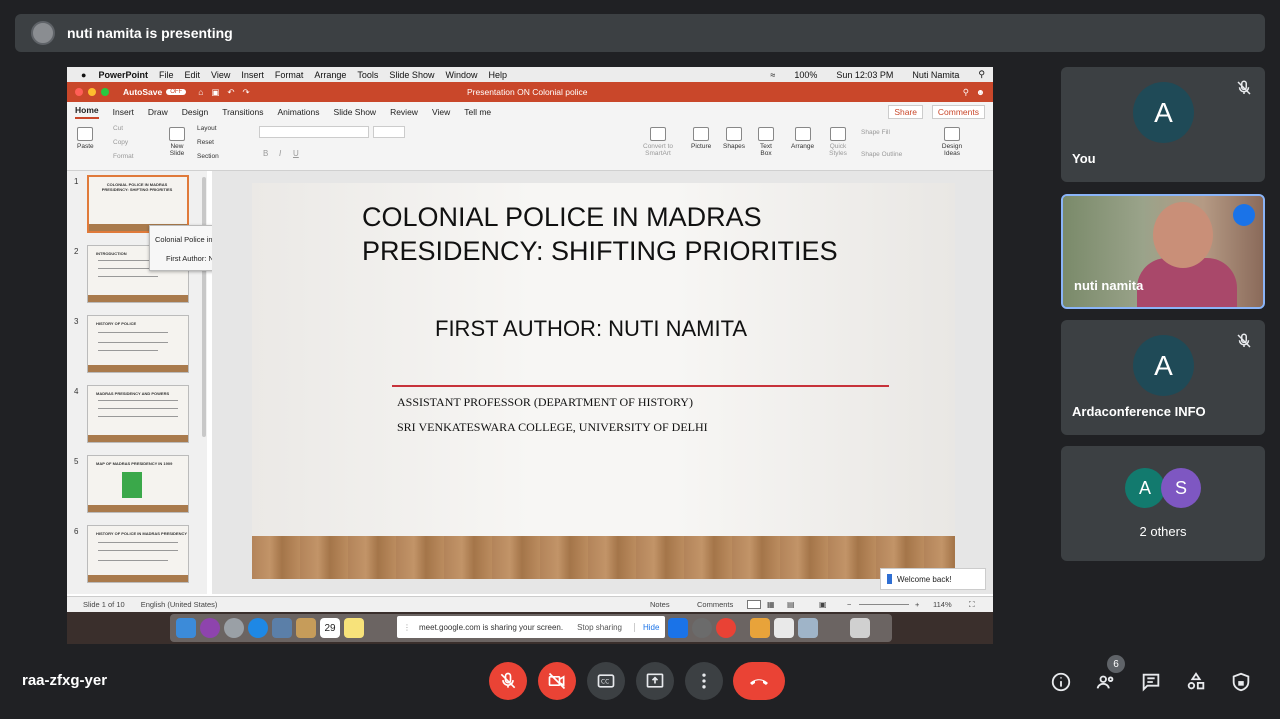 This screenshot has height=719, width=1280. Describe the element at coordinates (123, 112) in the screenshot. I see `tab-insert: Insert` at that location.